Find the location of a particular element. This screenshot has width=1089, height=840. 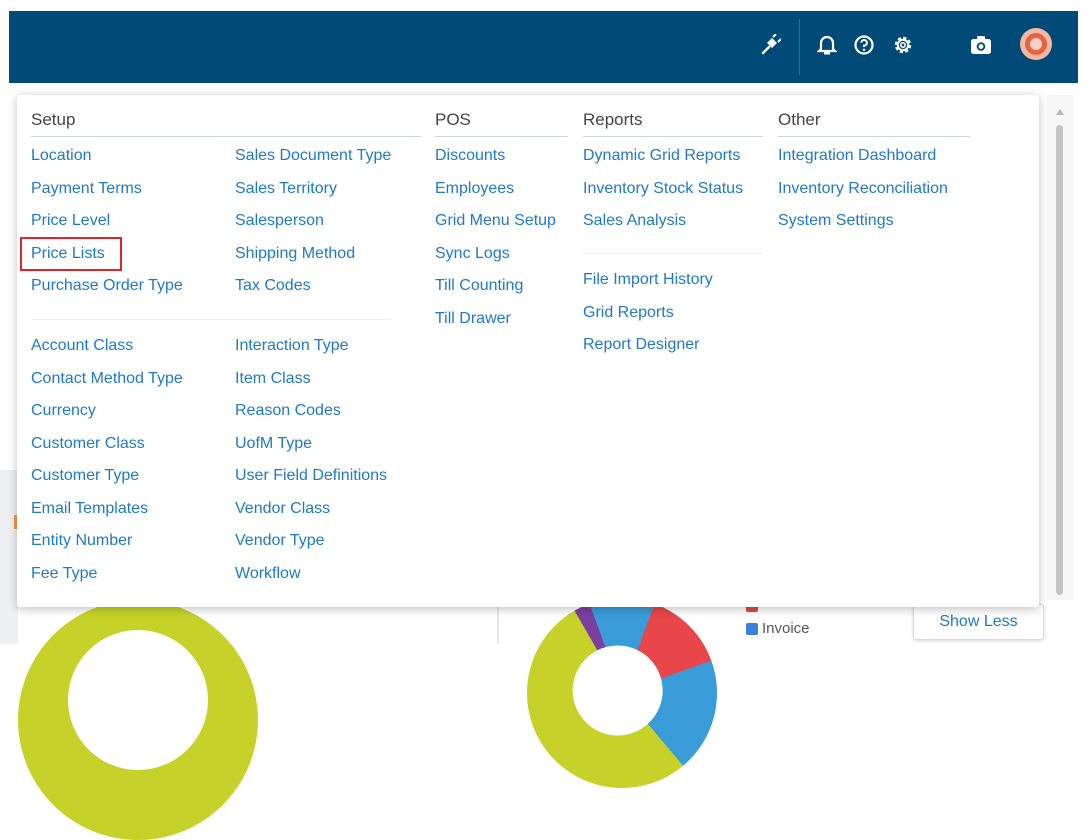

pos-link-employees: Employees is located at coordinates (474, 189).